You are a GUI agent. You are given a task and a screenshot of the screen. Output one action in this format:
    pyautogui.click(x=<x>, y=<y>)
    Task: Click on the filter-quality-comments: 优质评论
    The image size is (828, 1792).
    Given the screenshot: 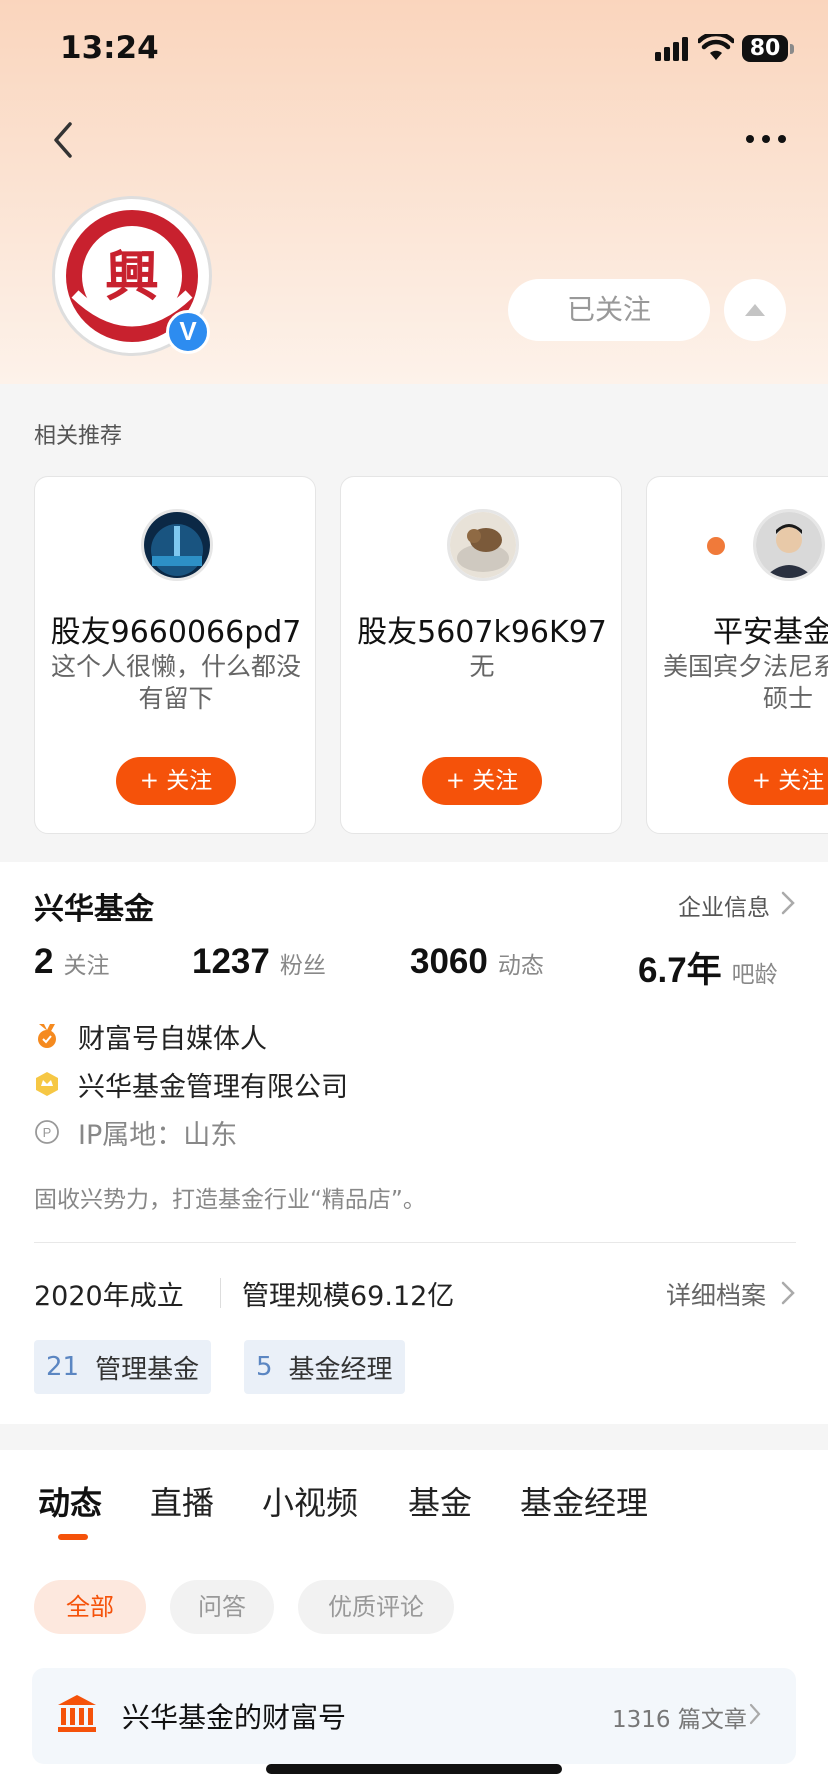 What is the action you would take?
    pyautogui.click(x=376, y=1607)
    